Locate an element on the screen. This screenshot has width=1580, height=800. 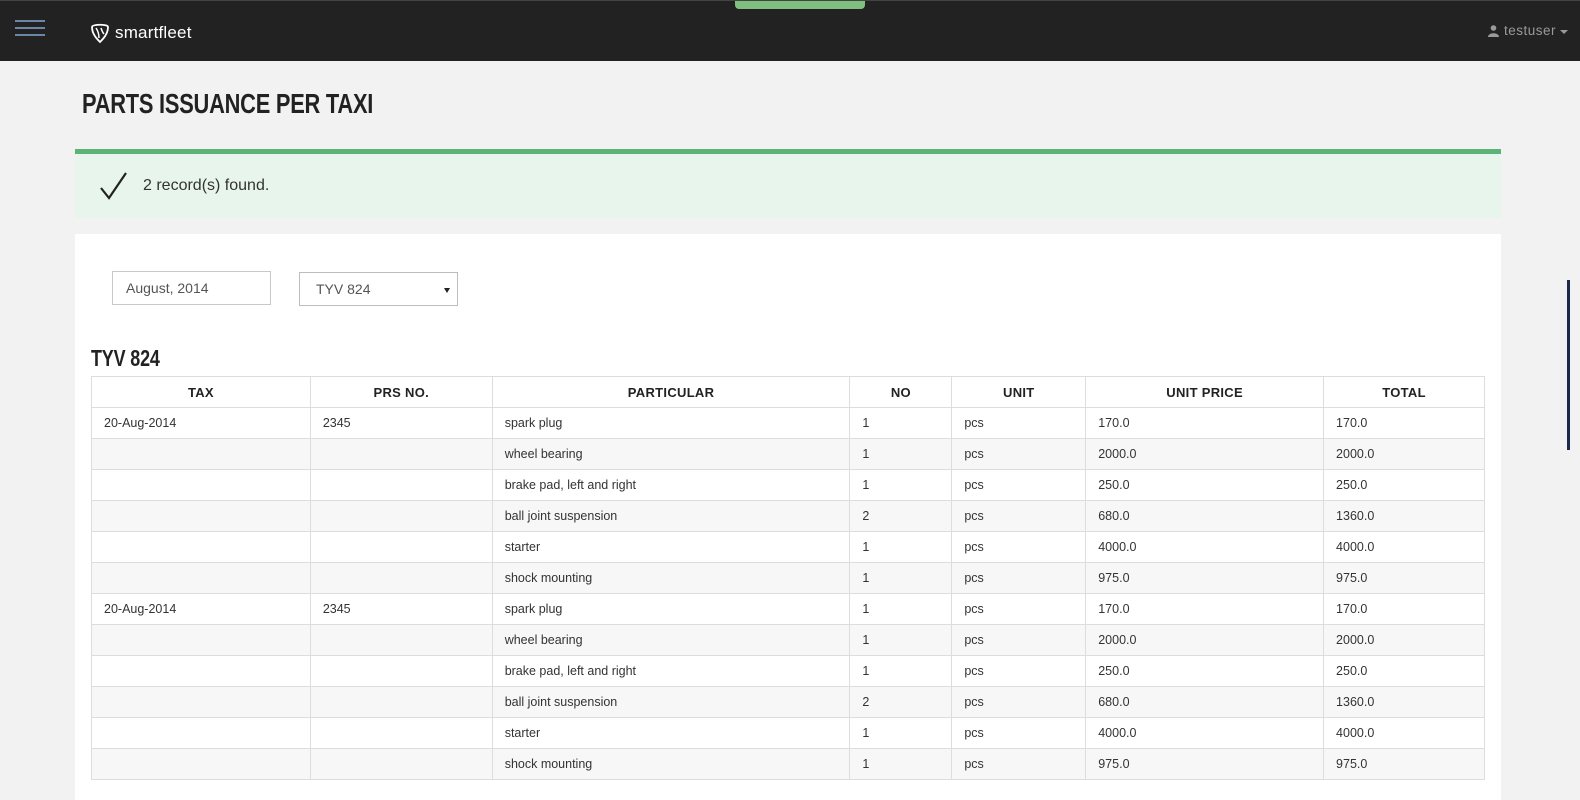
table-cell: wheel bearing is located at coordinates (671, 454).